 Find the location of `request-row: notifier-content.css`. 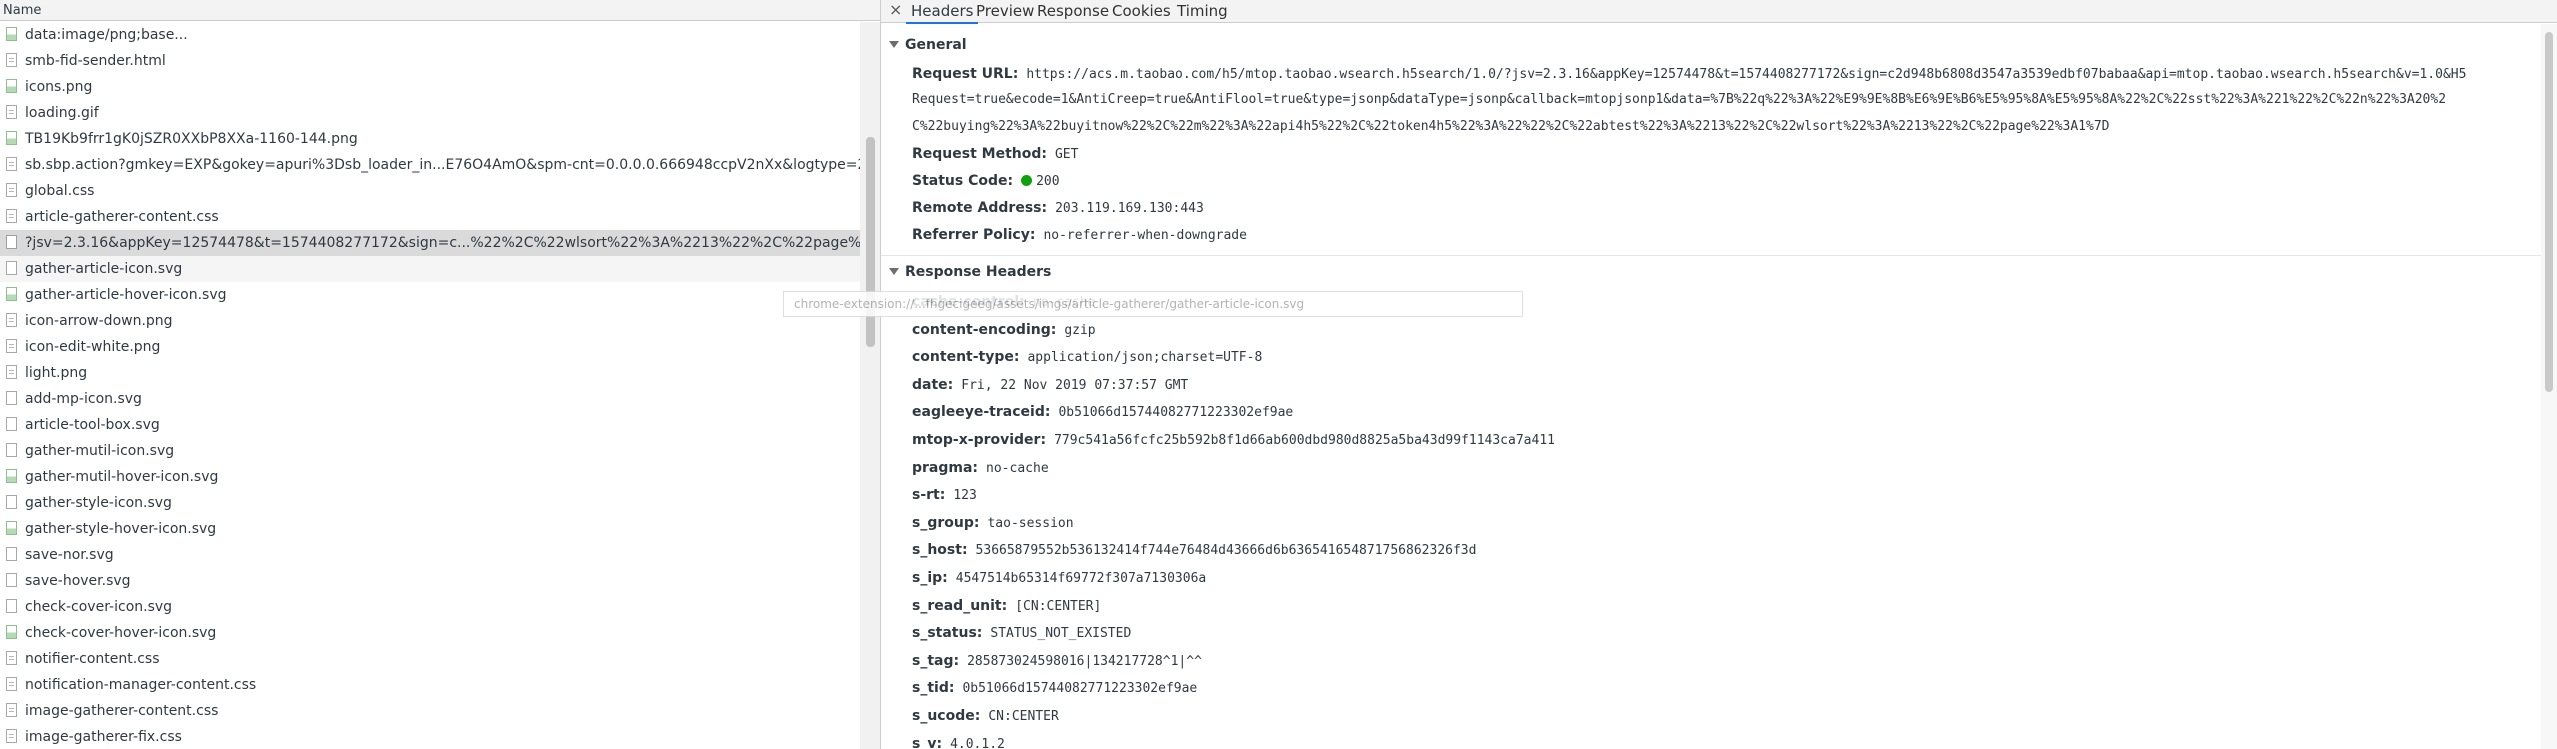

request-row: notifier-content.css is located at coordinates (430, 659).